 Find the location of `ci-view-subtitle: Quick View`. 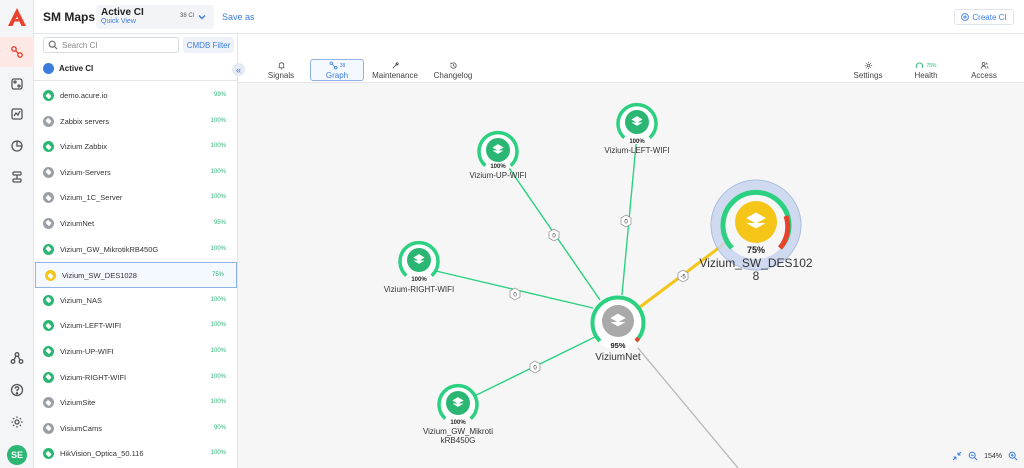

ci-view-subtitle: Quick View is located at coordinates (118, 21).